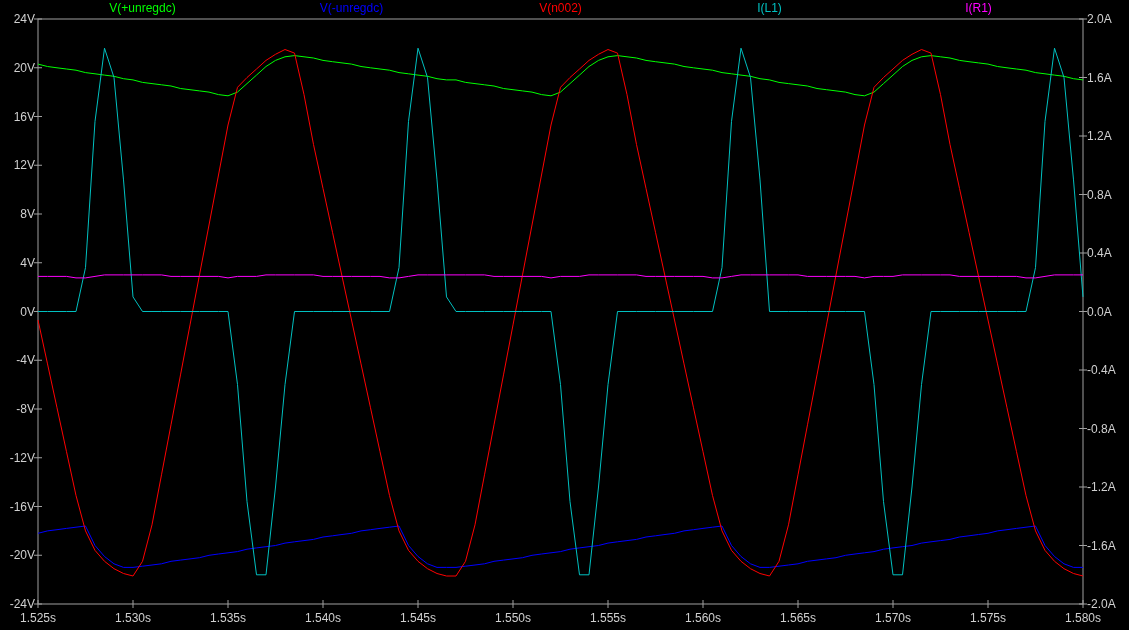  I want to click on axis-tick-label: 0.8A, so click(1099, 194).